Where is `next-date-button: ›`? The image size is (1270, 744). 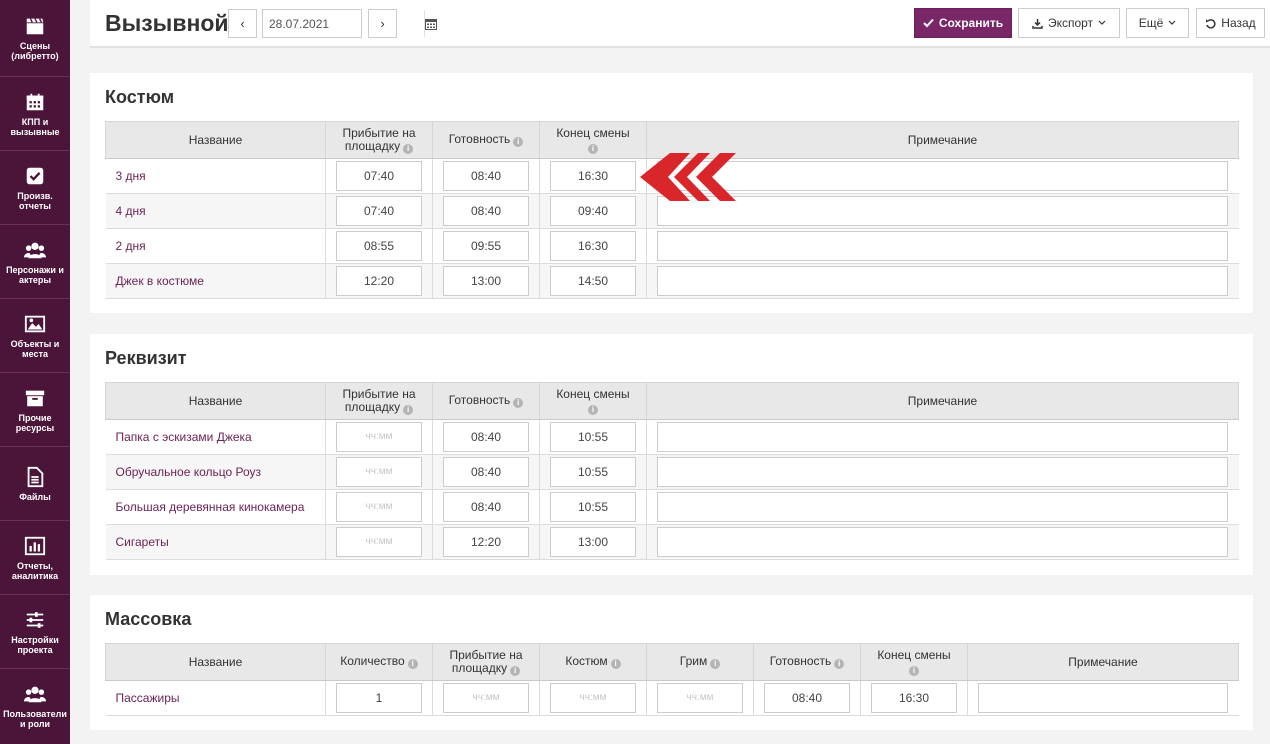 next-date-button: › is located at coordinates (382, 23).